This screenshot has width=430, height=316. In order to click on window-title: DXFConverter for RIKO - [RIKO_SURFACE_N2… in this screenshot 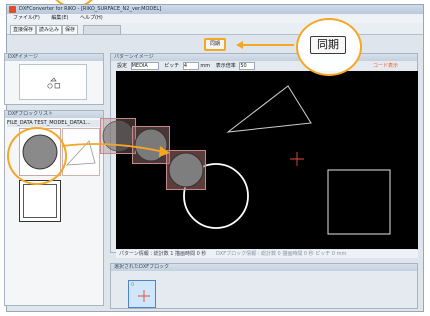, I will do `click(90, 9)`.